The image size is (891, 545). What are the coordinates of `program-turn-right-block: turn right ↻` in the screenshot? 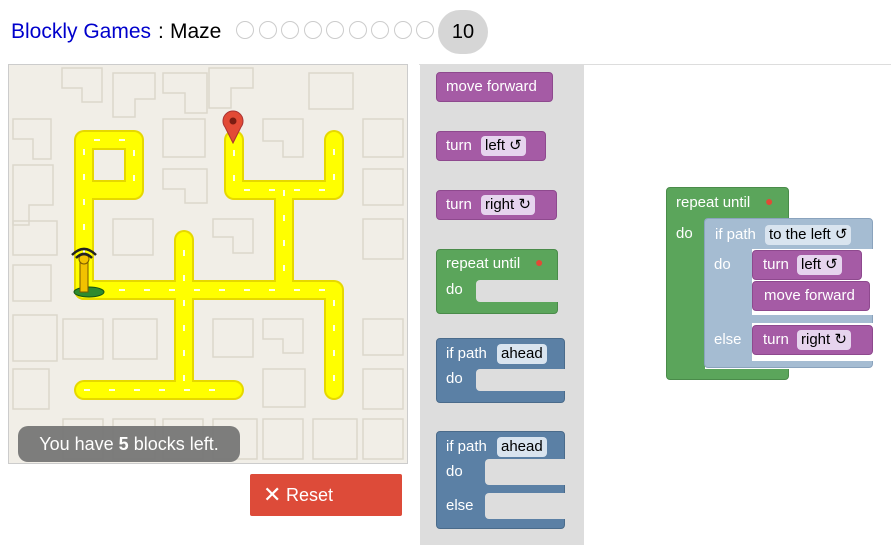 It's located at (812, 340).